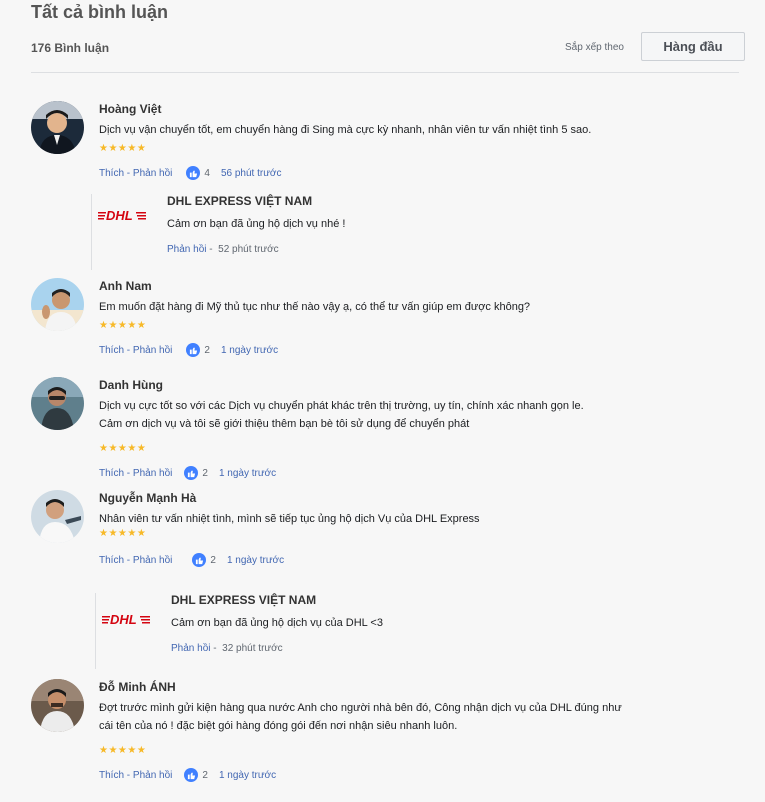  I want to click on reply-time: 52 phút trước, so click(248, 249).